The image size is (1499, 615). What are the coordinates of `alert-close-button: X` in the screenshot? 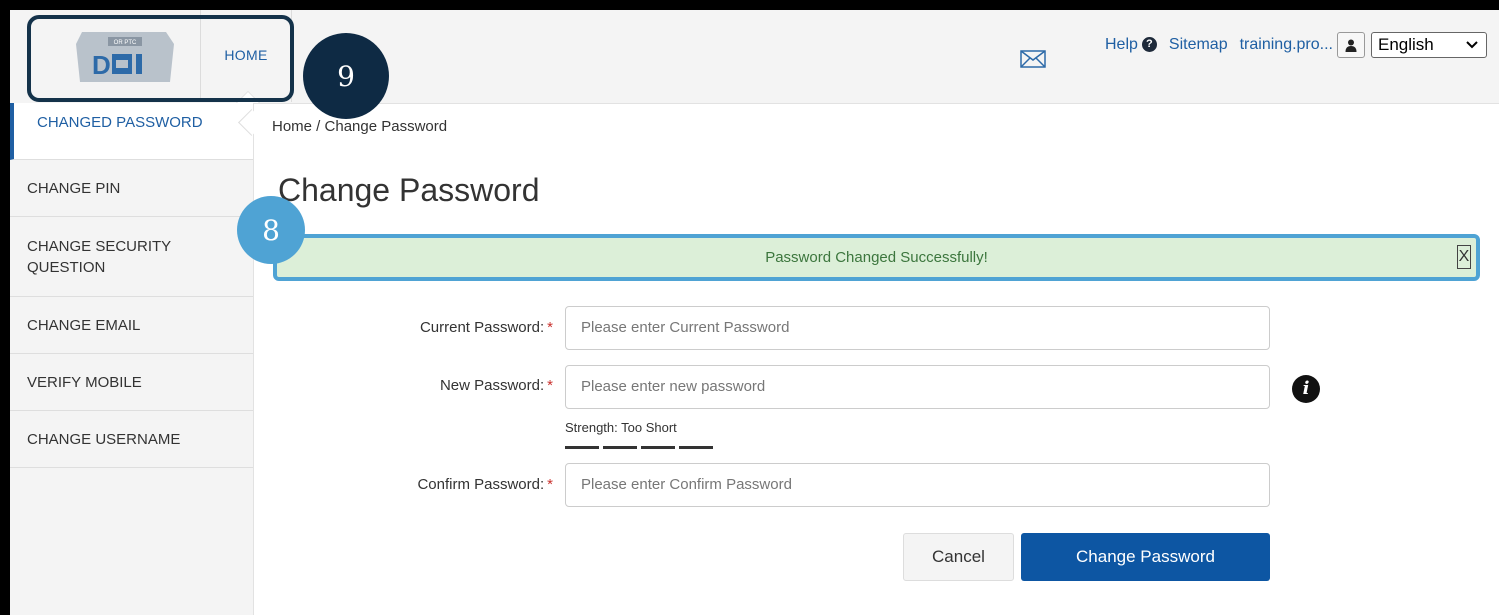 It's located at (1464, 257).